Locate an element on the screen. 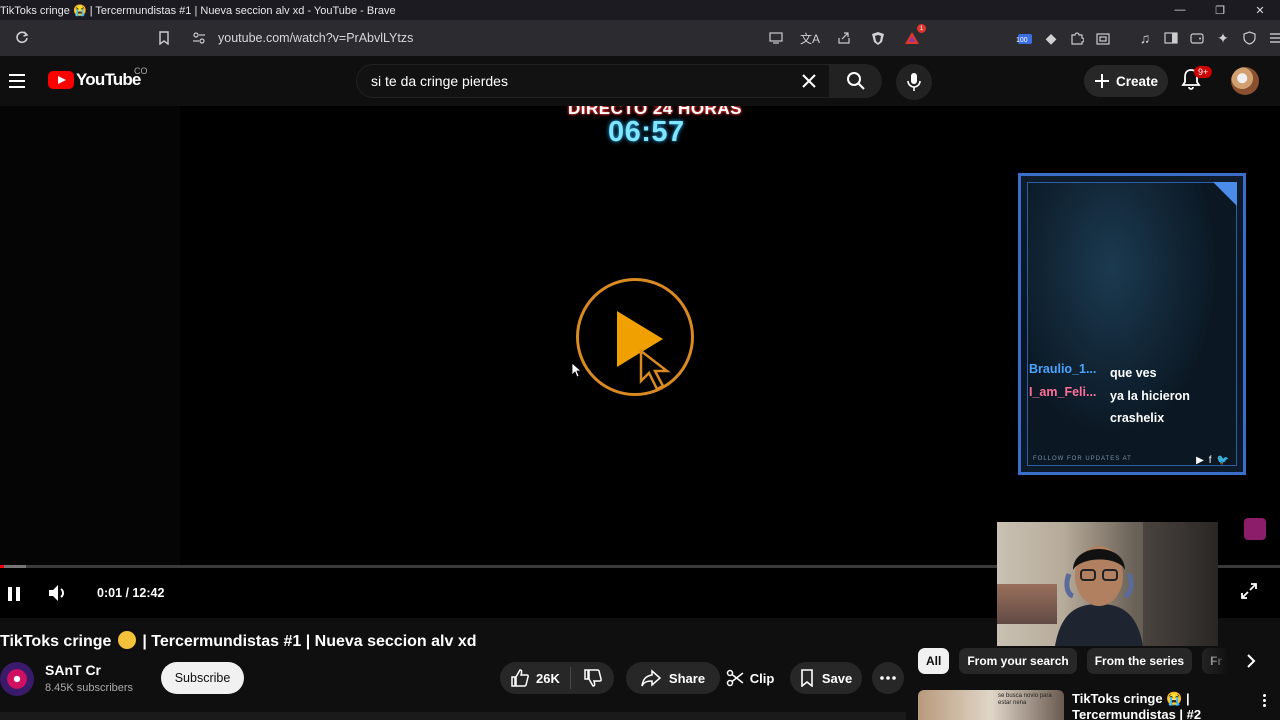 This screenshot has width=1280, height=720. create-label: Create is located at coordinates (1137, 81).